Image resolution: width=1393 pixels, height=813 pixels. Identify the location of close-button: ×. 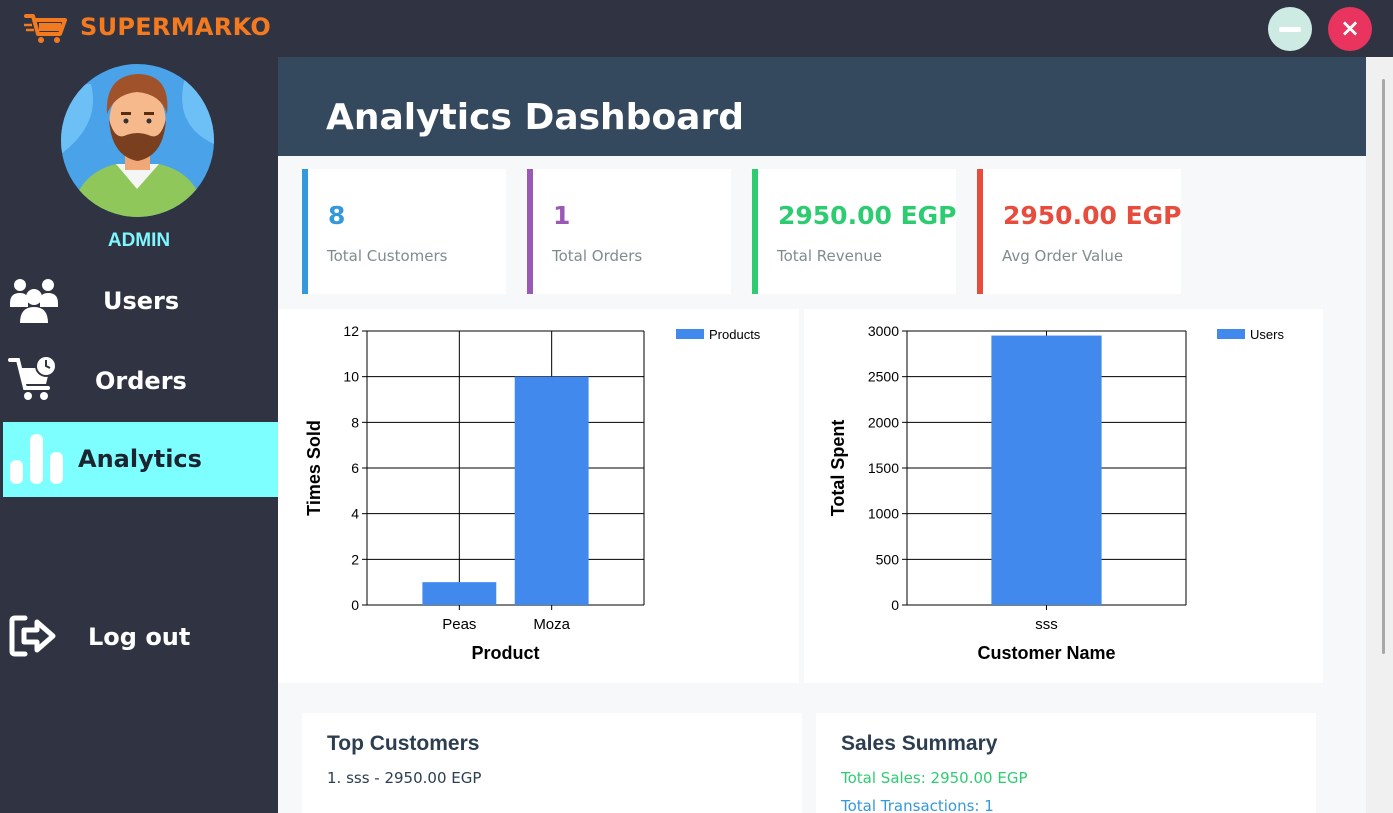
(1350, 29).